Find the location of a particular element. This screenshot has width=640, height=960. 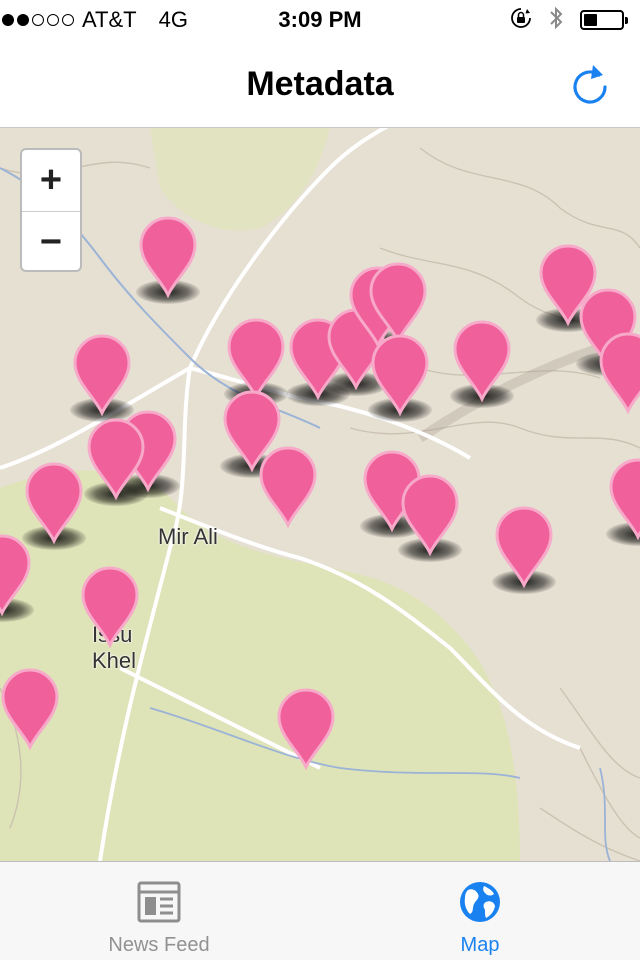

zoom-out-button: − is located at coordinates (51, 242).